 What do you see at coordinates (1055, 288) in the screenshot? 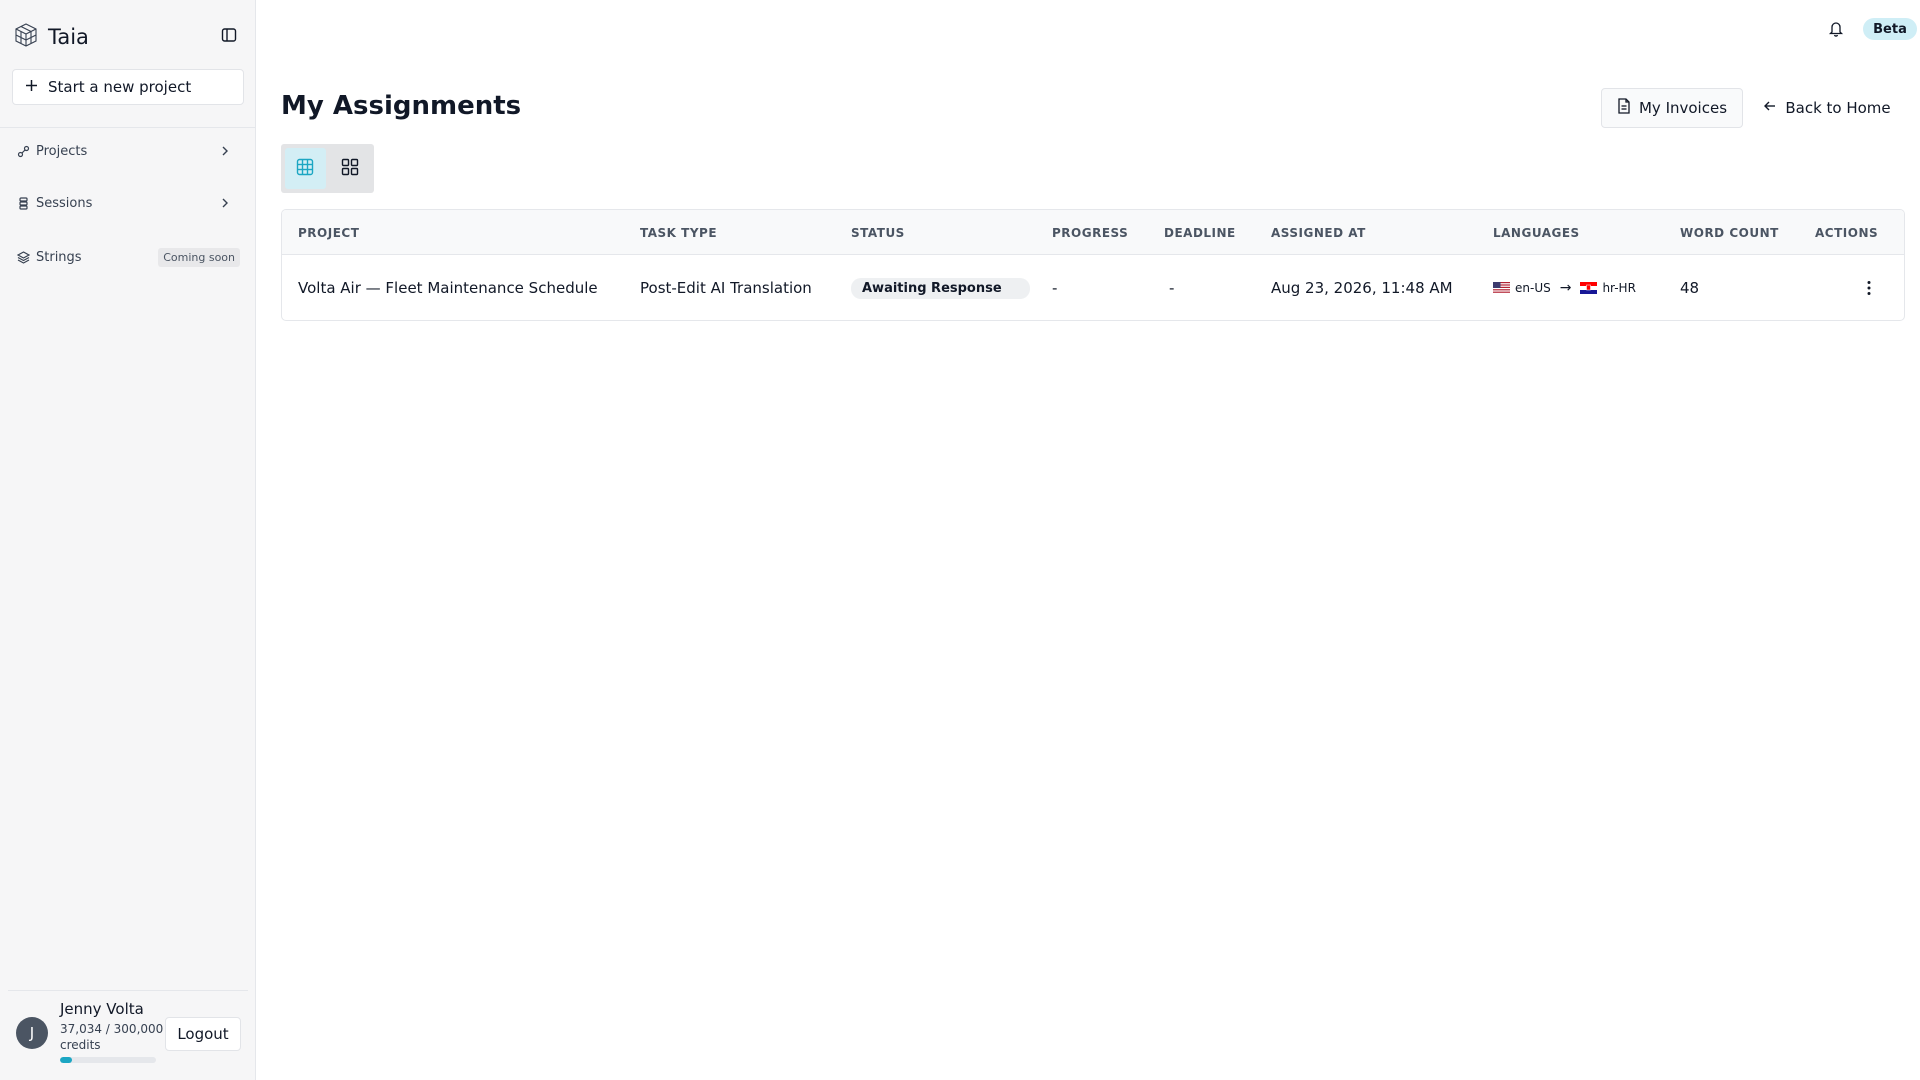
I see `progress-cell: -` at bounding box center [1055, 288].